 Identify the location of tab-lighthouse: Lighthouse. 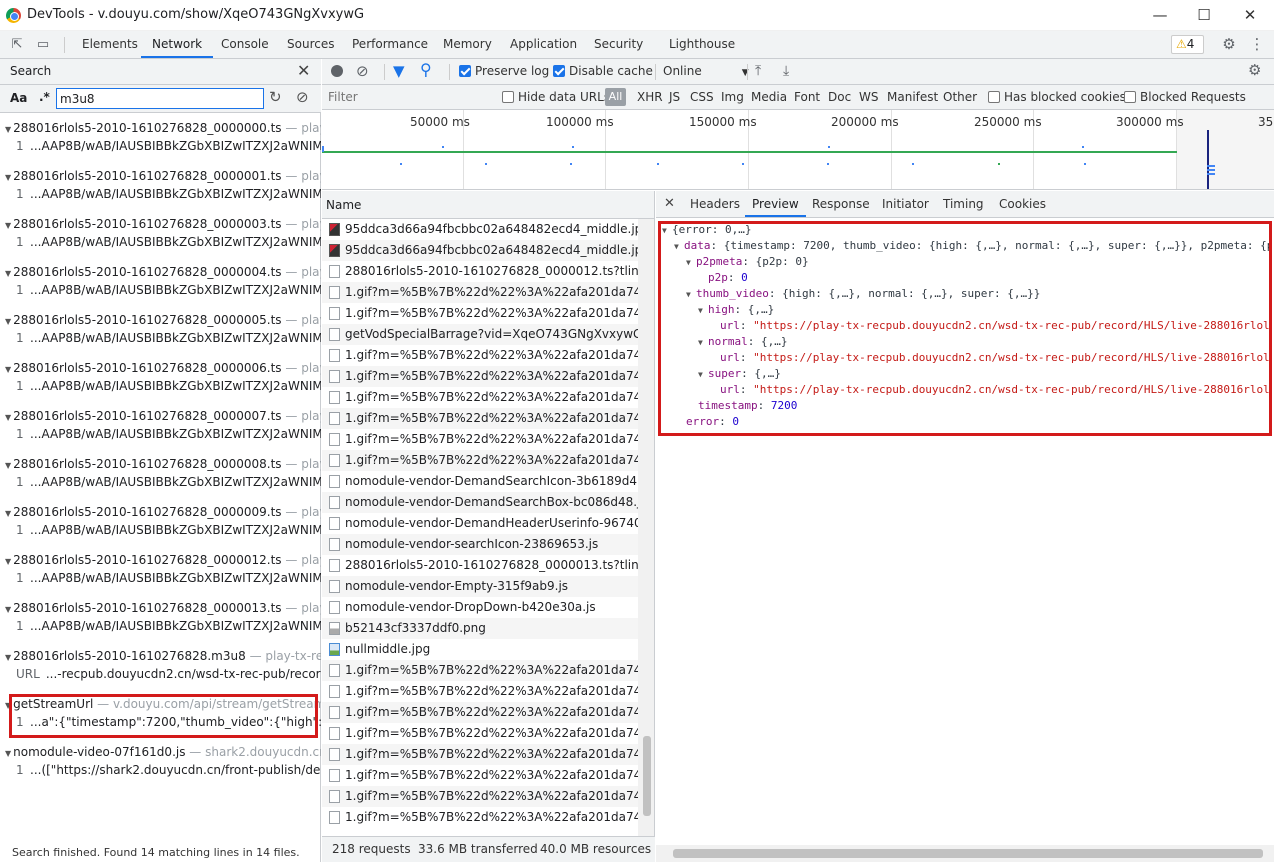
(702, 44).